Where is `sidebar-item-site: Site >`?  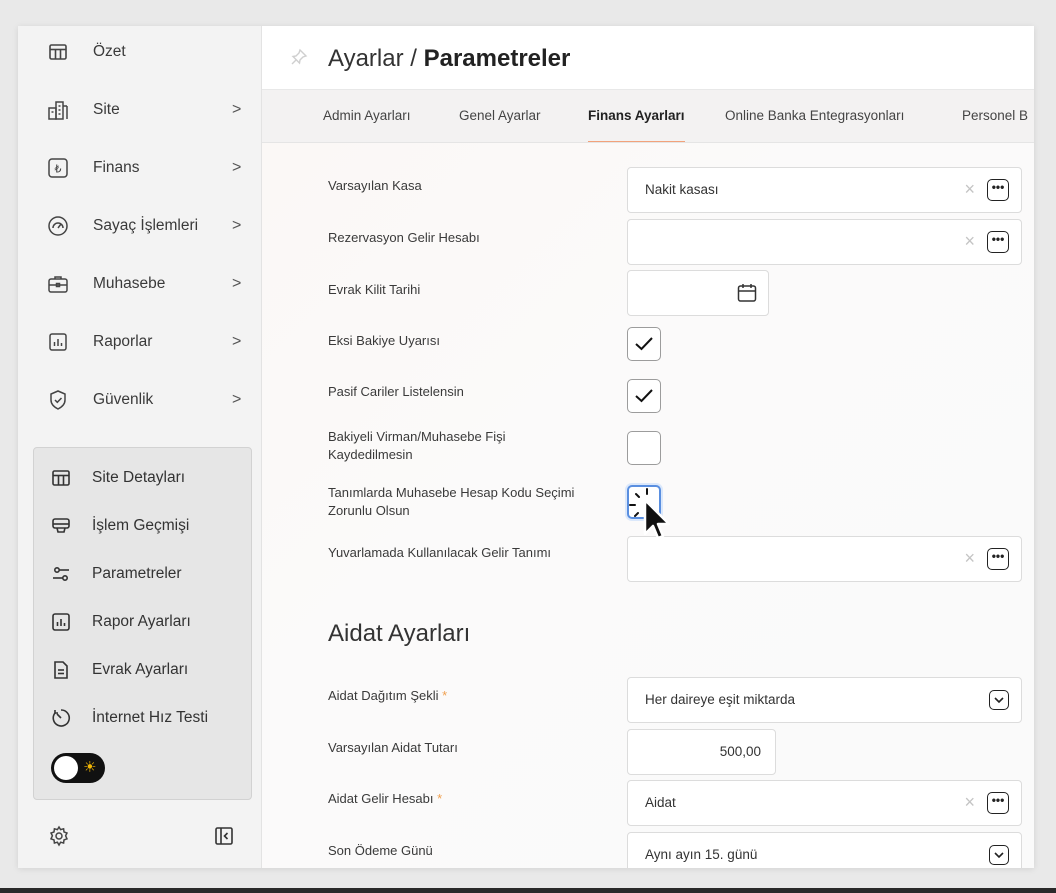 sidebar-item-site: Site > is located at coordinates (139, 110).